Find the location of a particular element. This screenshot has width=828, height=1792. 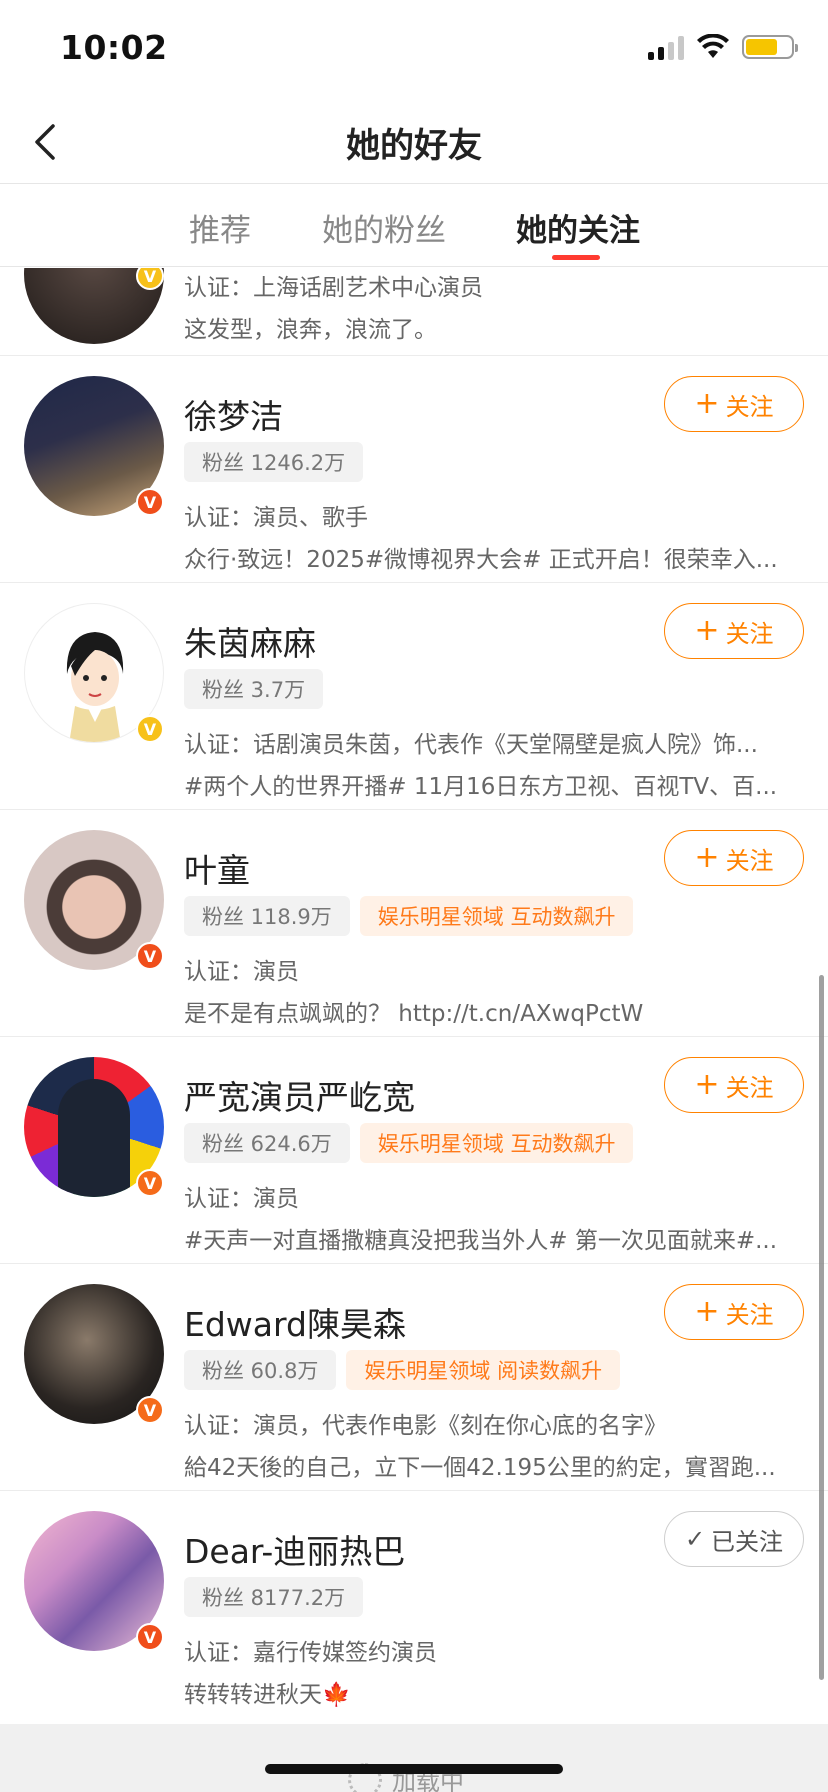

user-latest-post: 是不是有点飒飒的？ http://t.cn/AXwqPctW is located at coordinates (414, 1014).